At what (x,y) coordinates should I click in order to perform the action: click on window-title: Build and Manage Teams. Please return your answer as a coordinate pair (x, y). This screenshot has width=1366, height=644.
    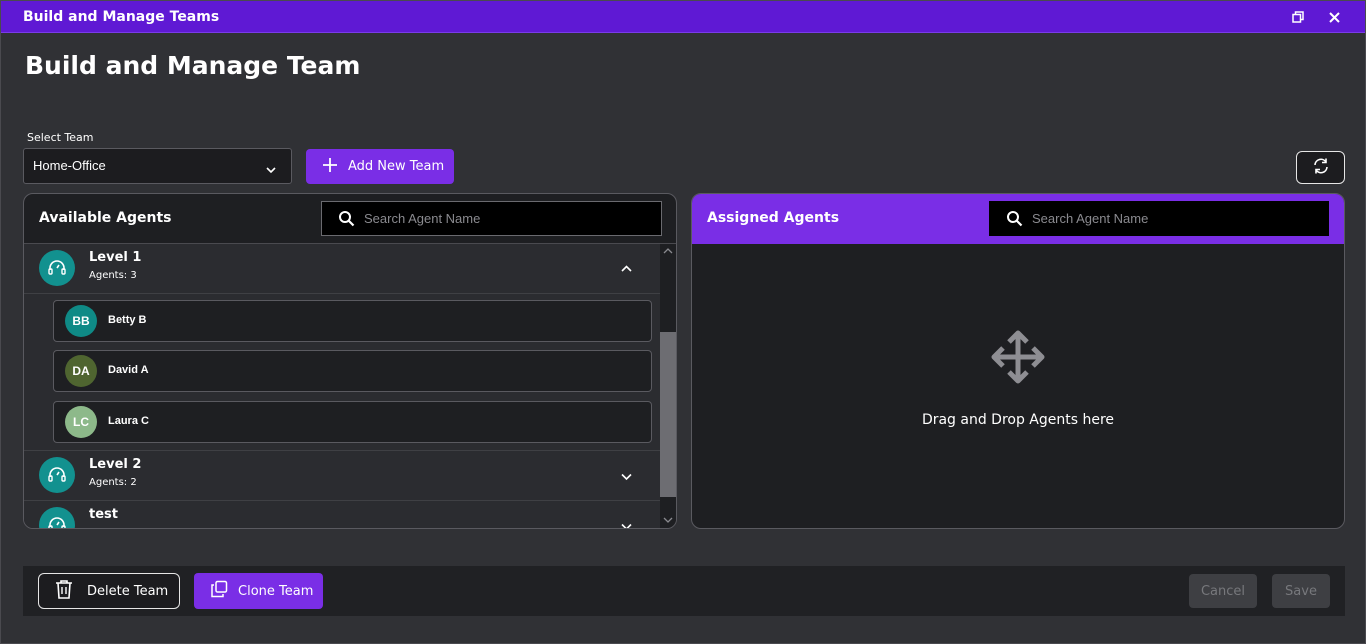
    Looking at the image, I should click on (121, 17).